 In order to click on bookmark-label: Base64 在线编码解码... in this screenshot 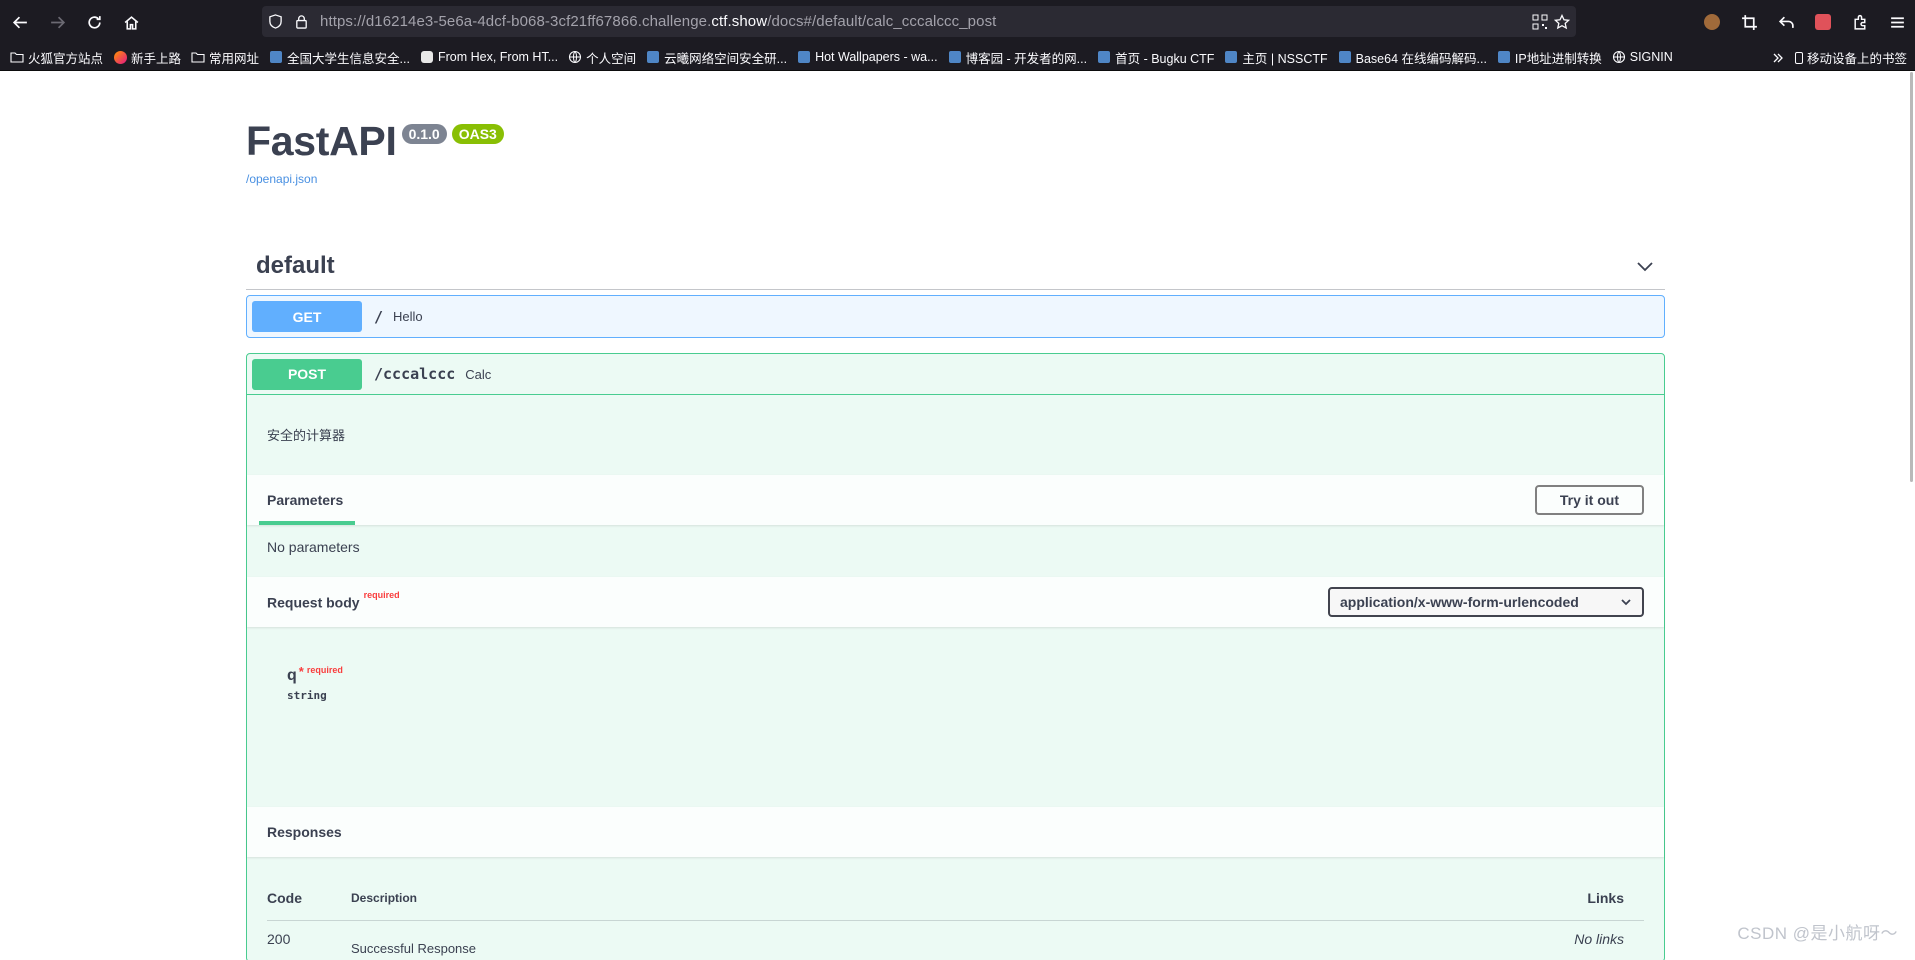, I will do `click(1421, 58)`.